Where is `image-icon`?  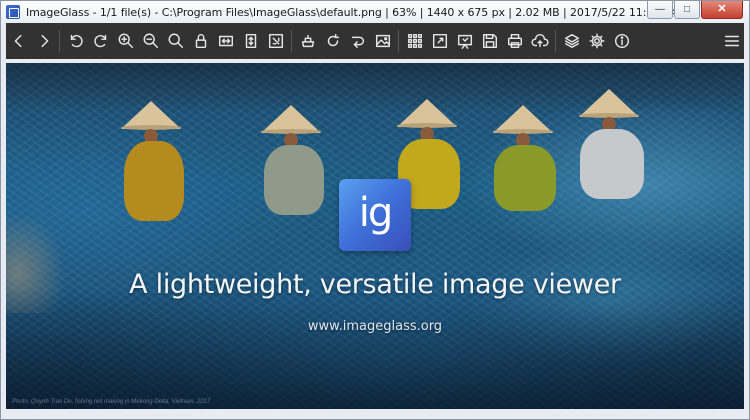 image-icon is located at coordinates (382, 41).